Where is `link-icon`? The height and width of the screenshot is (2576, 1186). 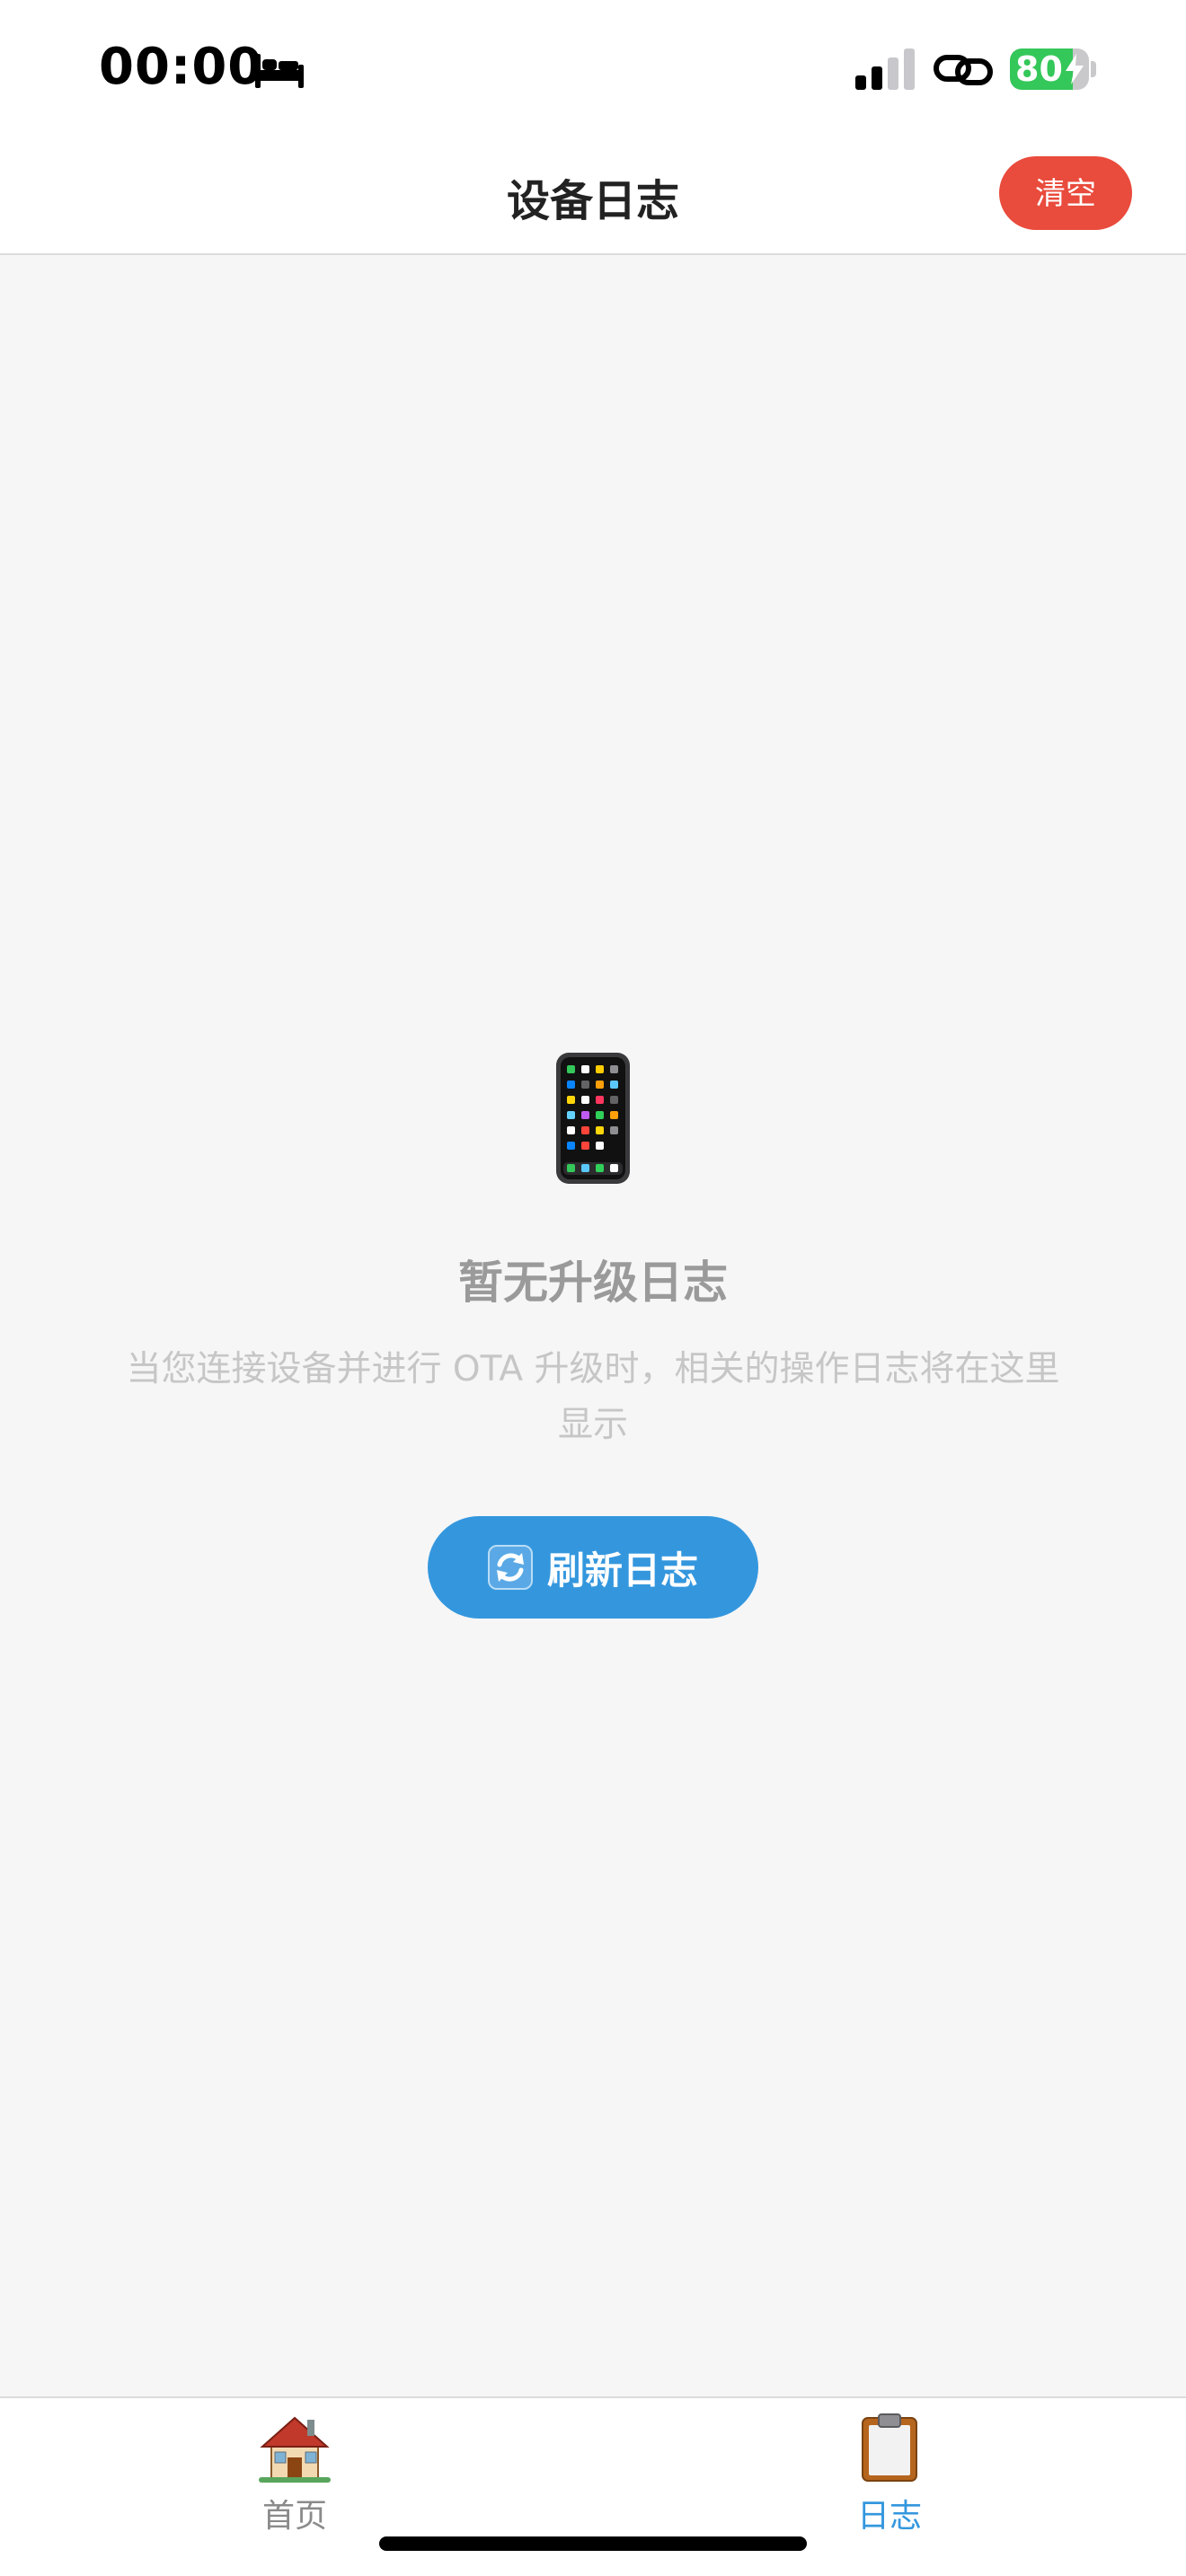 link-icon is located at coordinates (963, 70).